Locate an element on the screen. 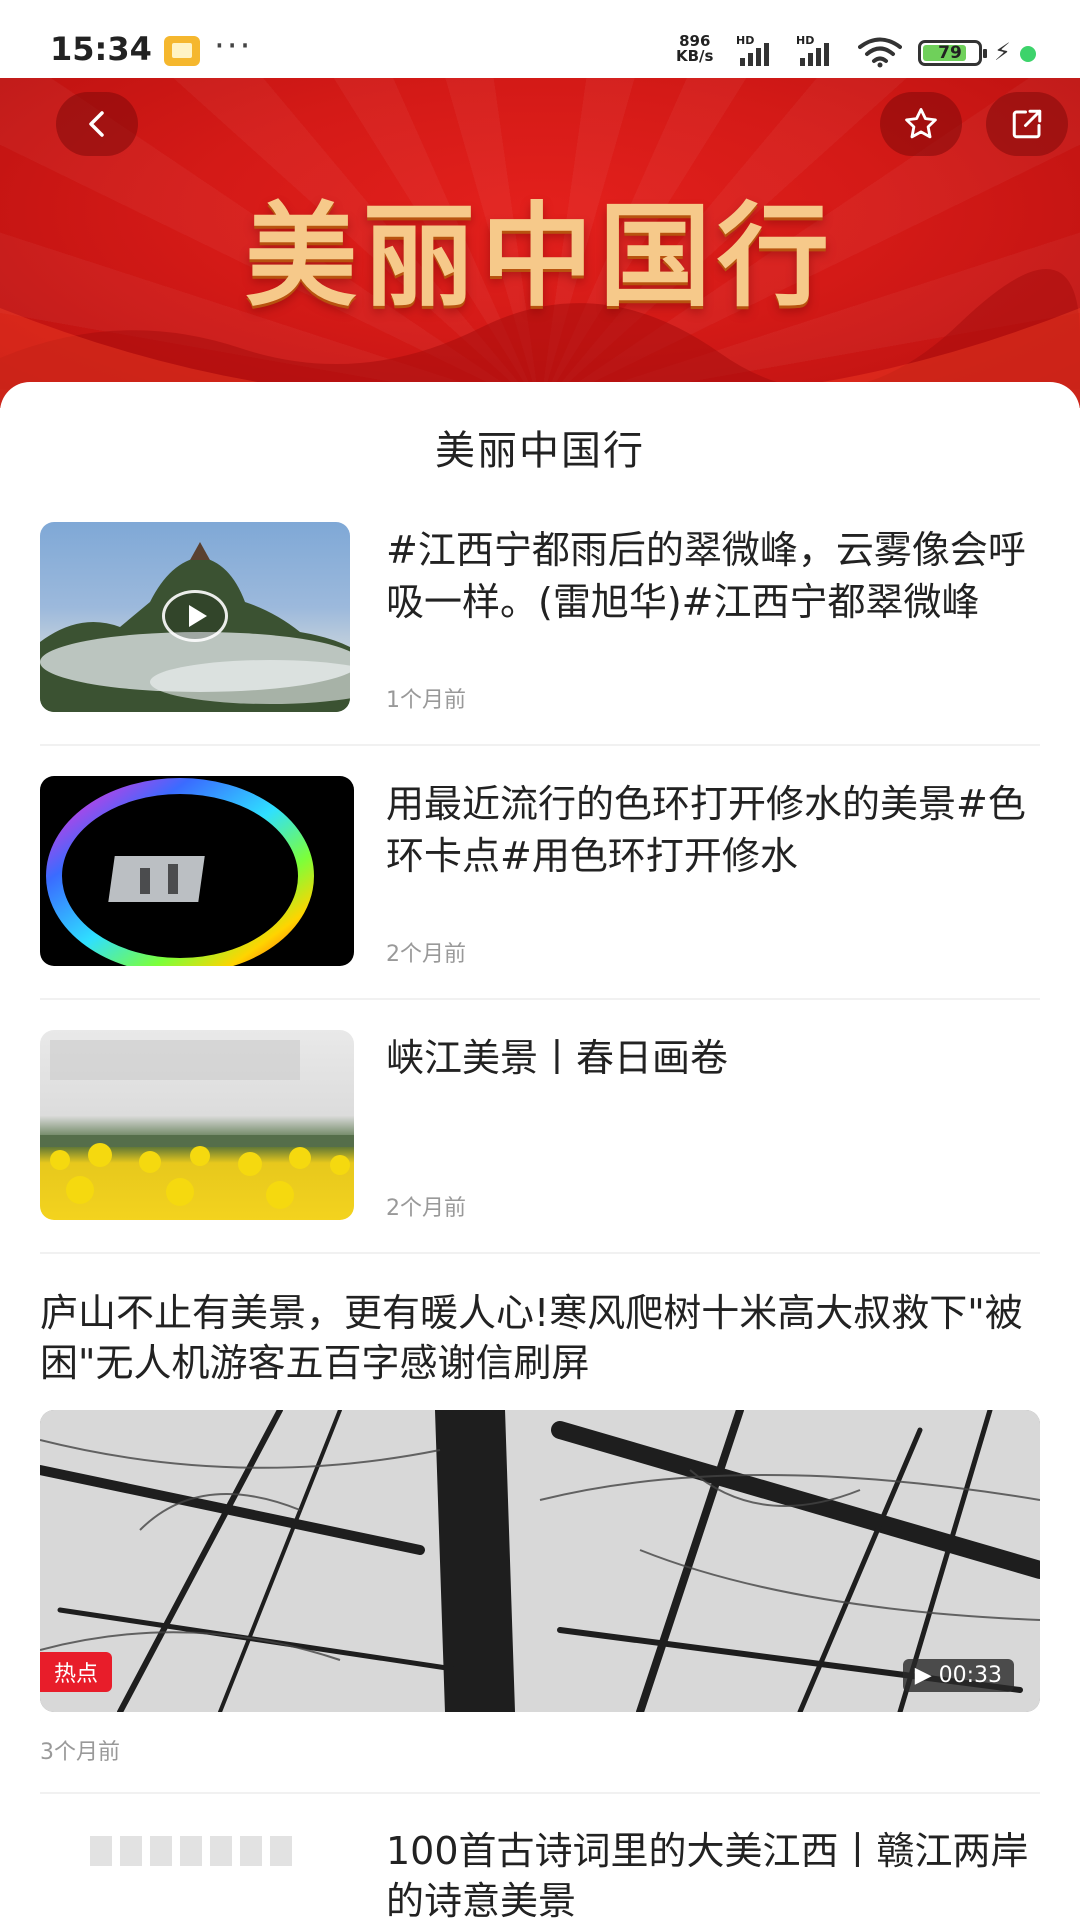  text-thumbnail-image is located at coordinates (200, 1871).